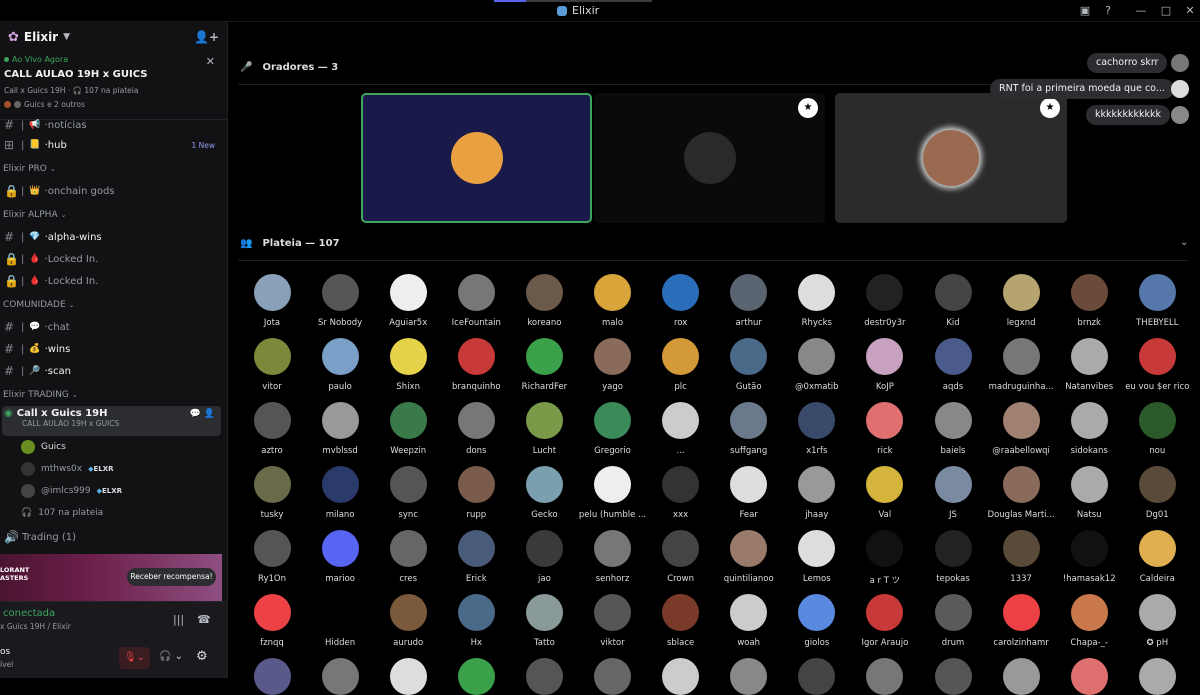  What do you see at coordinates (544, 429) in the screenshot?
I see `audience-member: Lucht` at bounding box center [544, 429].